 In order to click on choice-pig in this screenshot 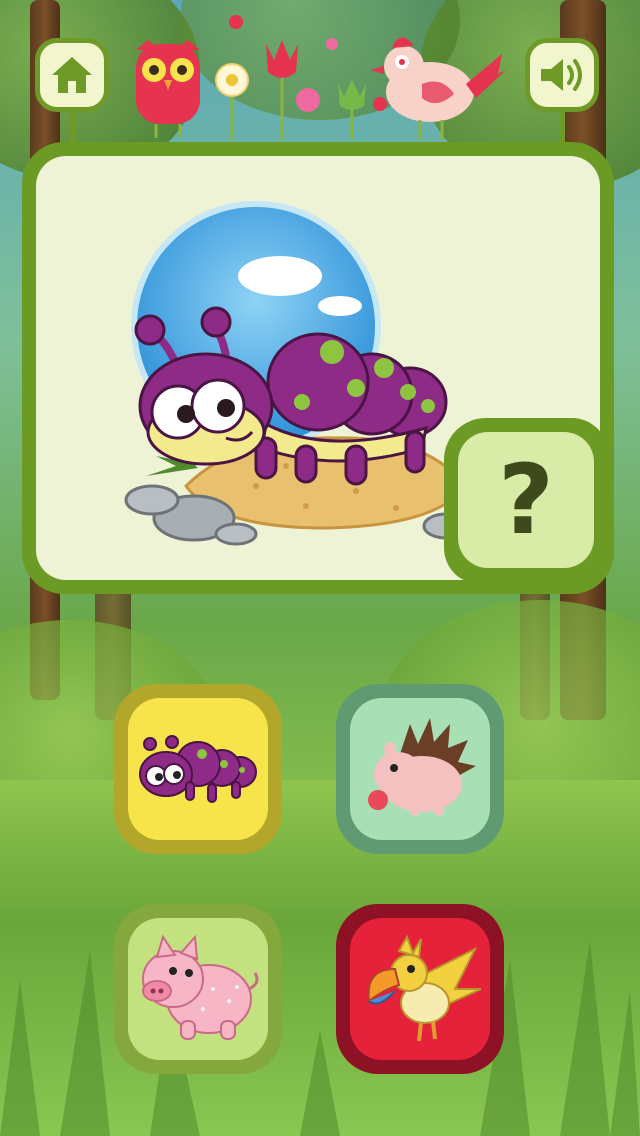, I will do `click(198, 989)`.